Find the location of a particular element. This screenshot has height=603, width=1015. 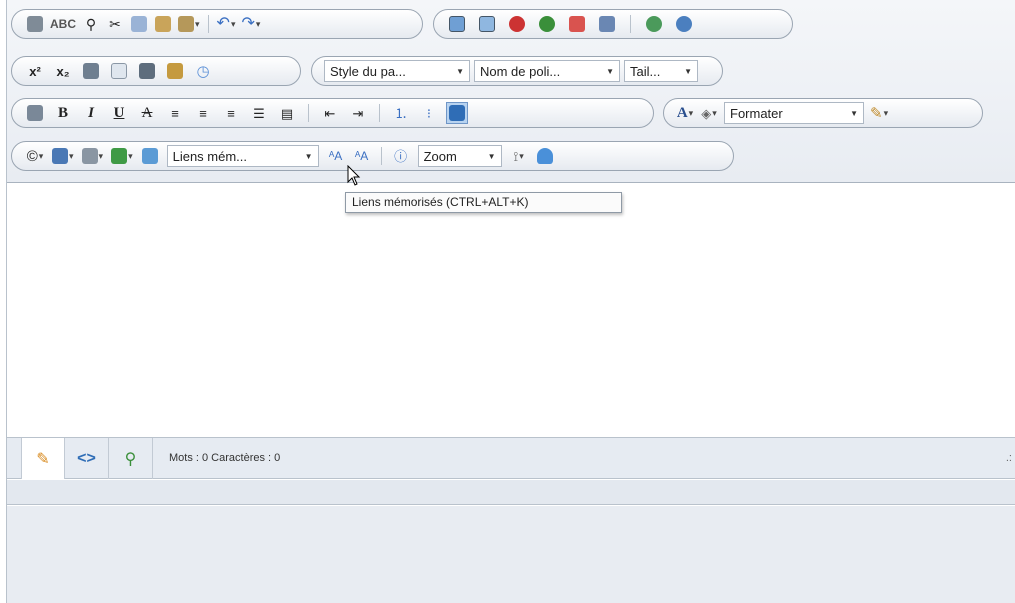

clock-icon: ◷ is located at coordinates (203, 71).